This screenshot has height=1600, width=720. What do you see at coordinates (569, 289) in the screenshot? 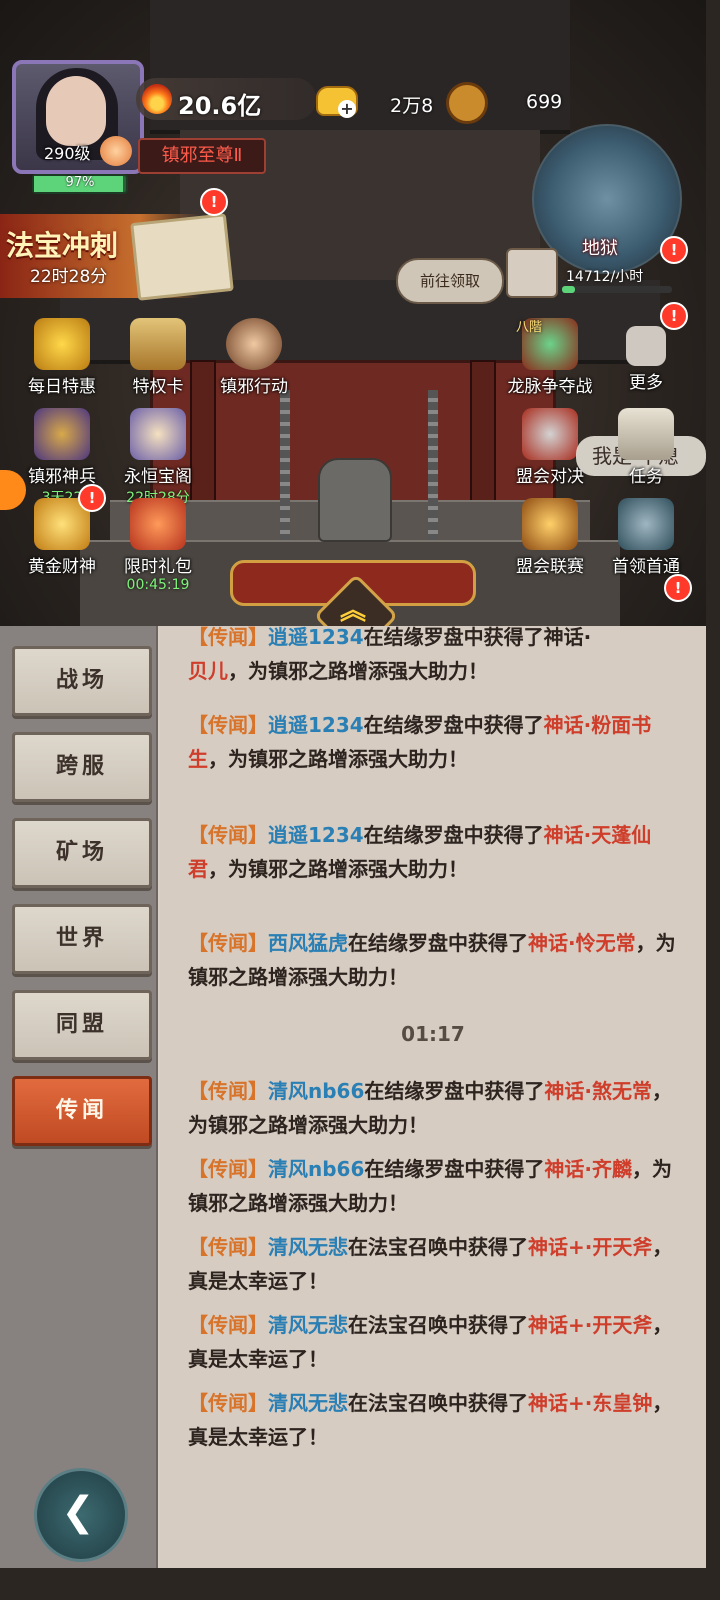
I see `income-bar-fill` at bounding box center [569, 289].